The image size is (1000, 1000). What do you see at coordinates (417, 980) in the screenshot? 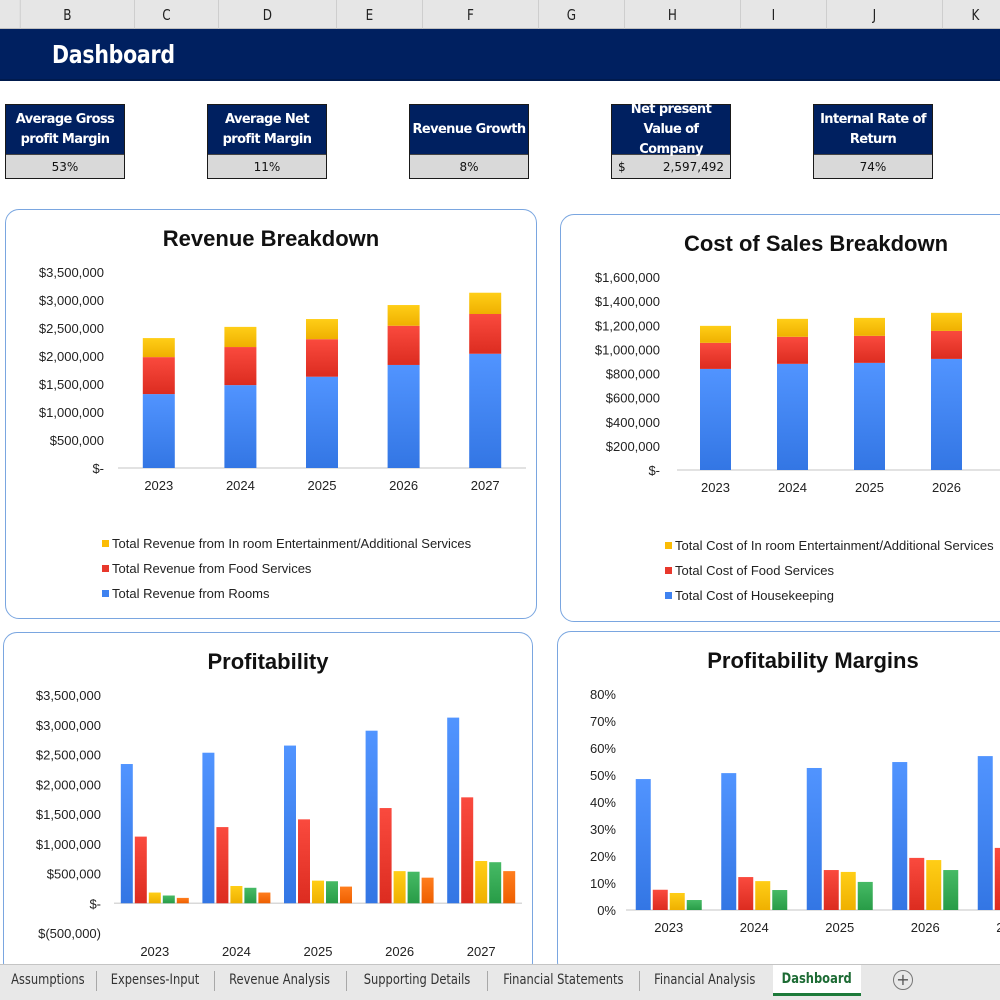
I see `sheet-tab-supporting-details: Supporting Details` at bounding box center [417, 980].